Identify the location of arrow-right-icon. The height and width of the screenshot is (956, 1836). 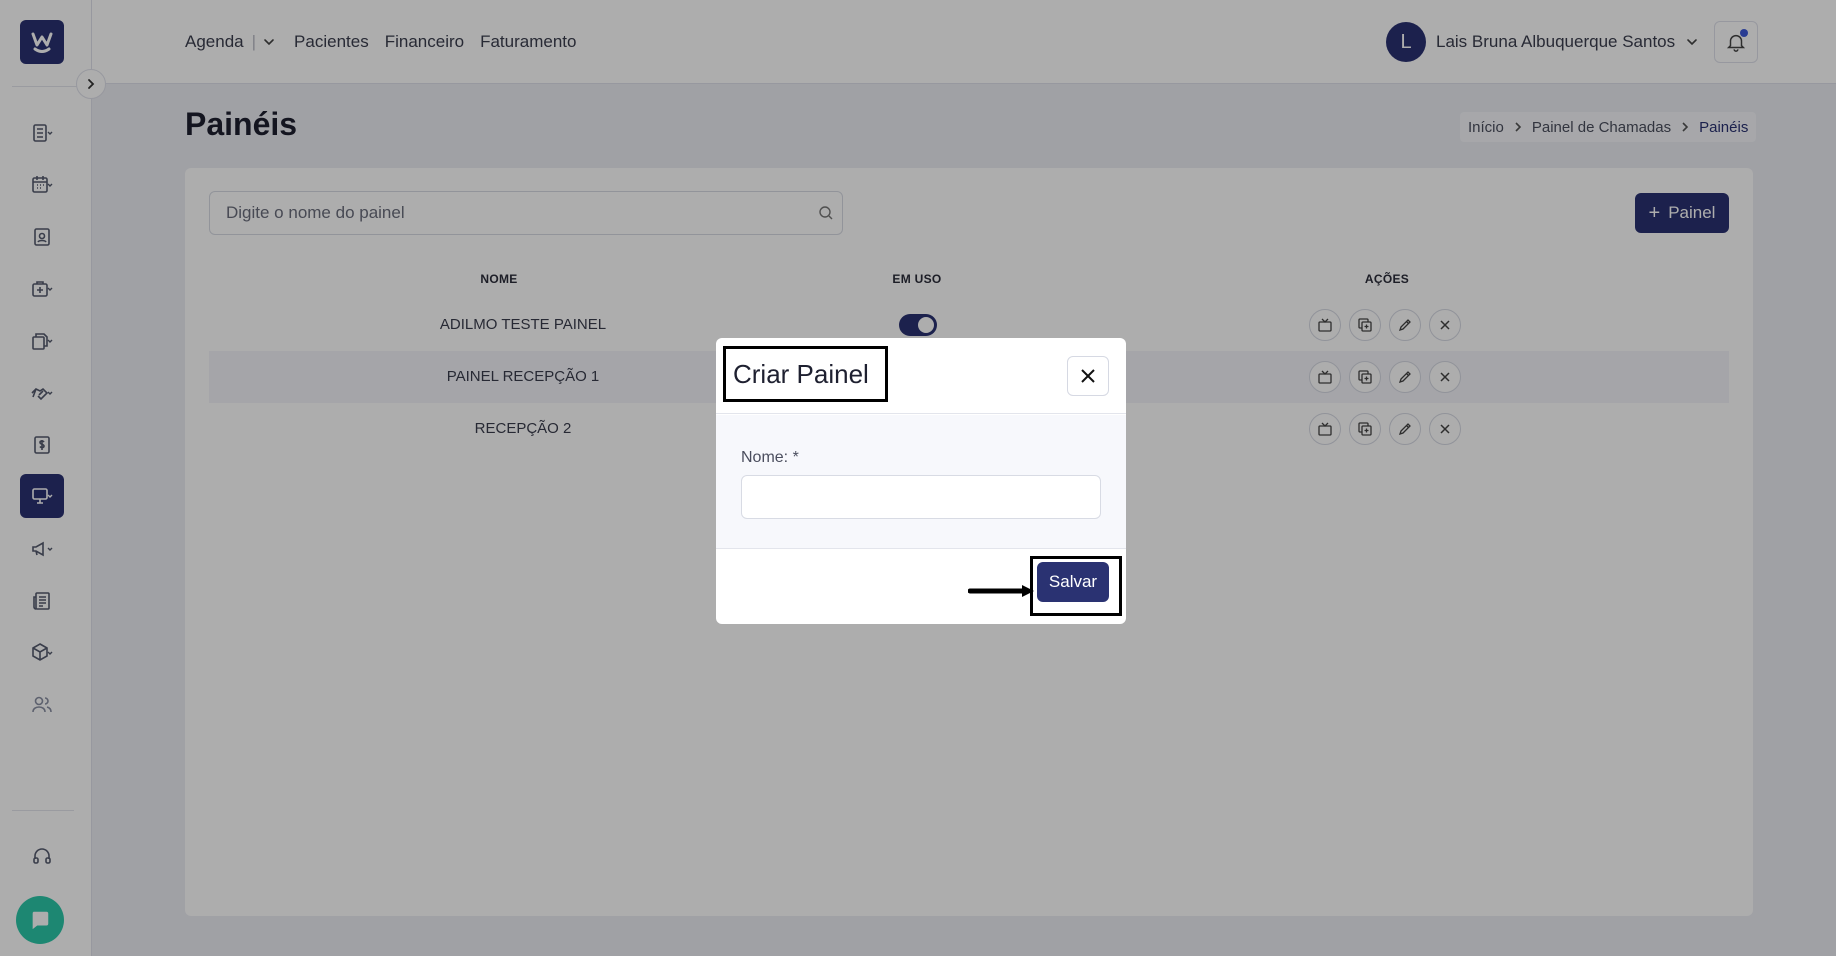
(1001, 591).